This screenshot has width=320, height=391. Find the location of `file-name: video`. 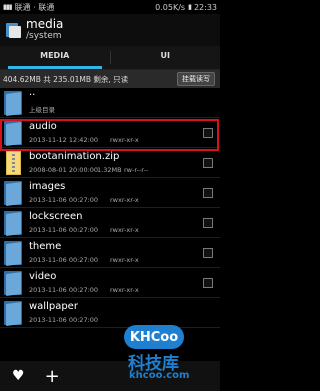

file-name: video is located at coordinates (43, 276).